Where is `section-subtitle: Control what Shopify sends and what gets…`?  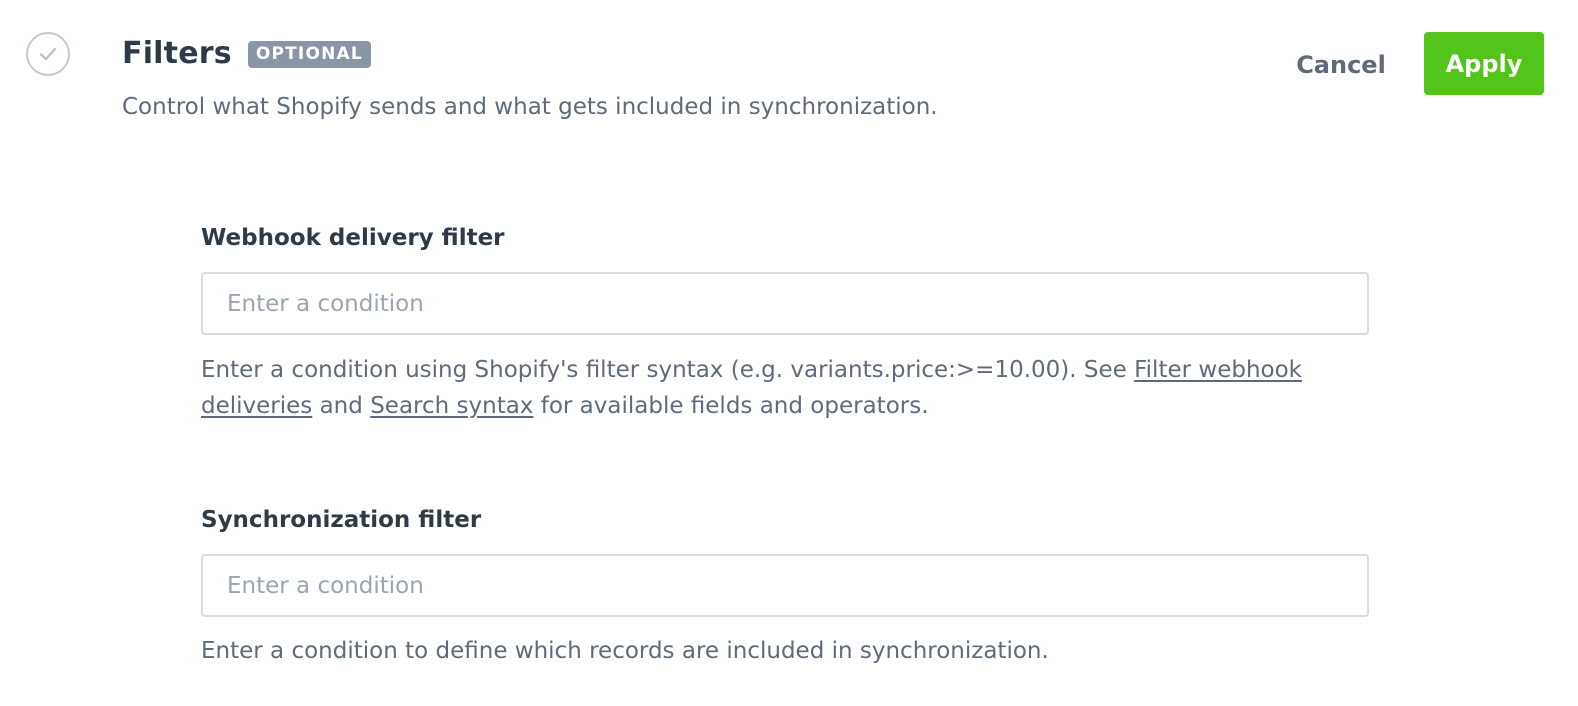
section-subtitle: Control what Shopify sends and what gets… is located at coordinates (530, 107).